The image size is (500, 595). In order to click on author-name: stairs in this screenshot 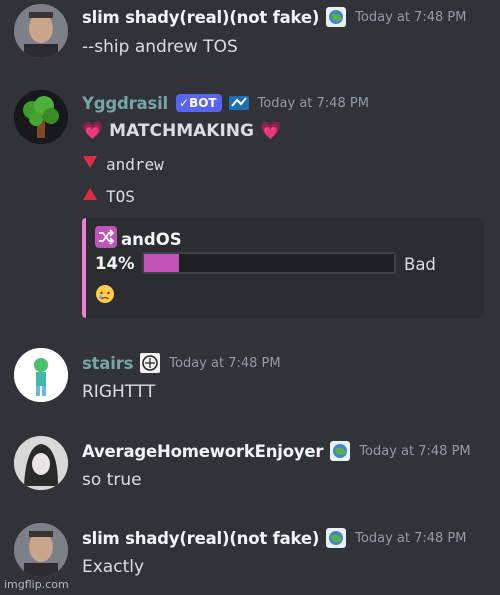, I will do `click(107, 363)`.